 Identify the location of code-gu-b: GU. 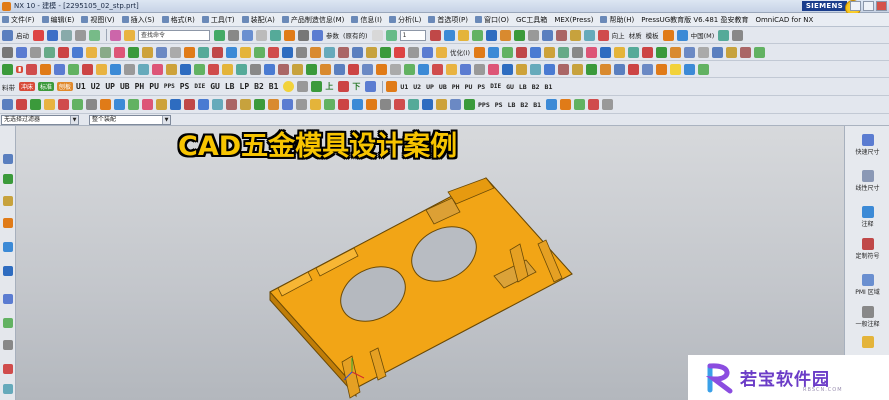
(510, 87).